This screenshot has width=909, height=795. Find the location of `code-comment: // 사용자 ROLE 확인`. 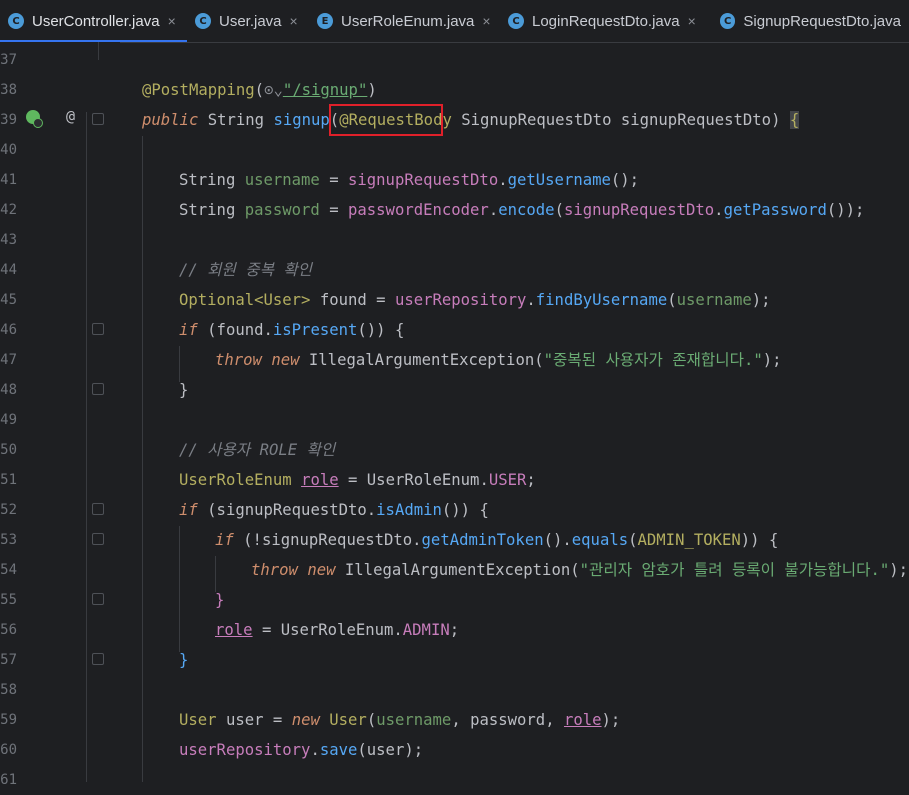

code-comment: // 사용자 ROLE 확인 is located at coordinates (257, 450).